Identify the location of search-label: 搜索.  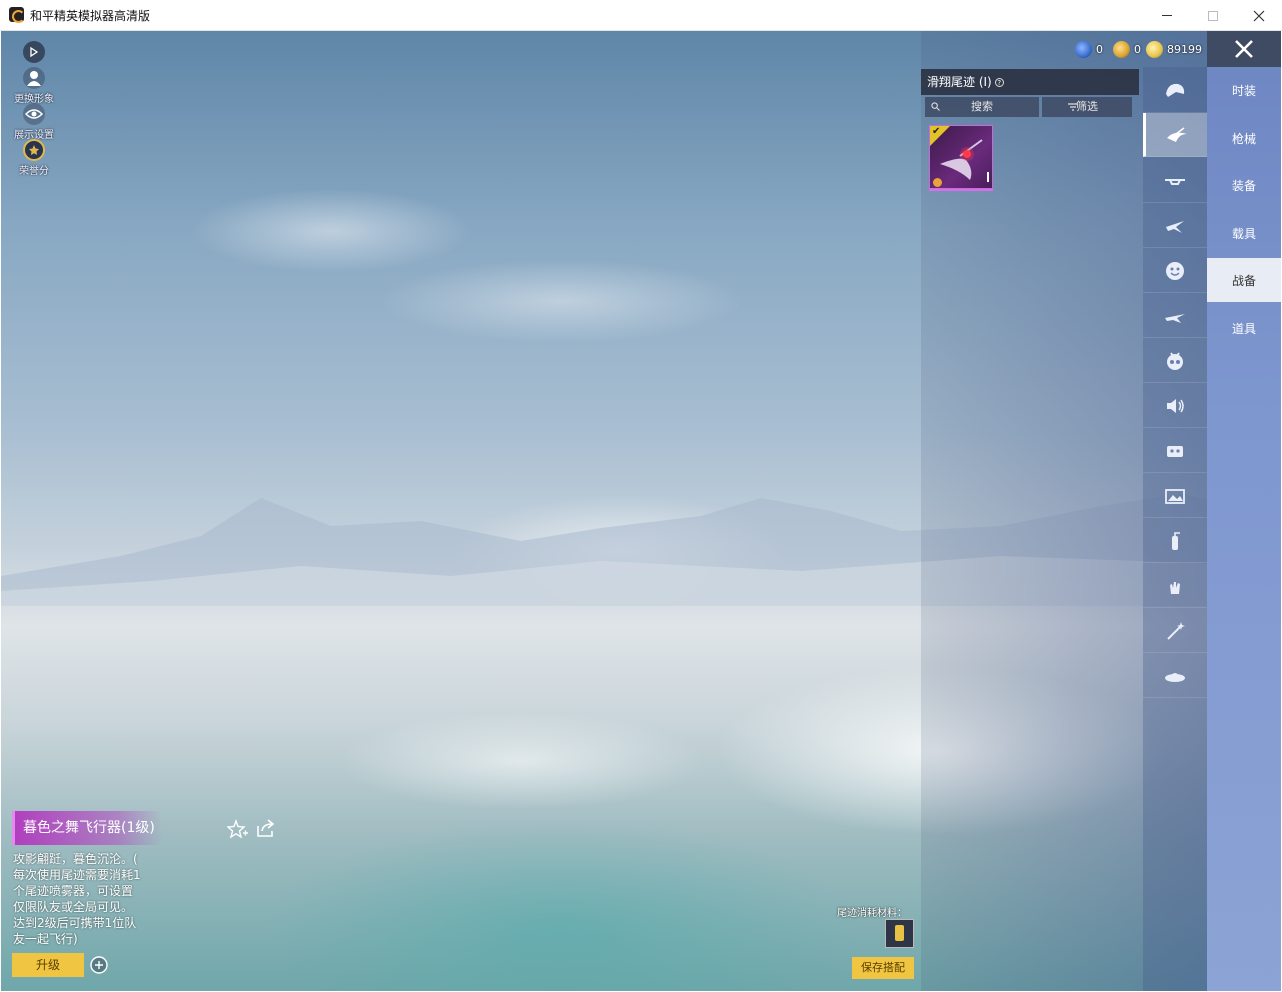
(982, 106).